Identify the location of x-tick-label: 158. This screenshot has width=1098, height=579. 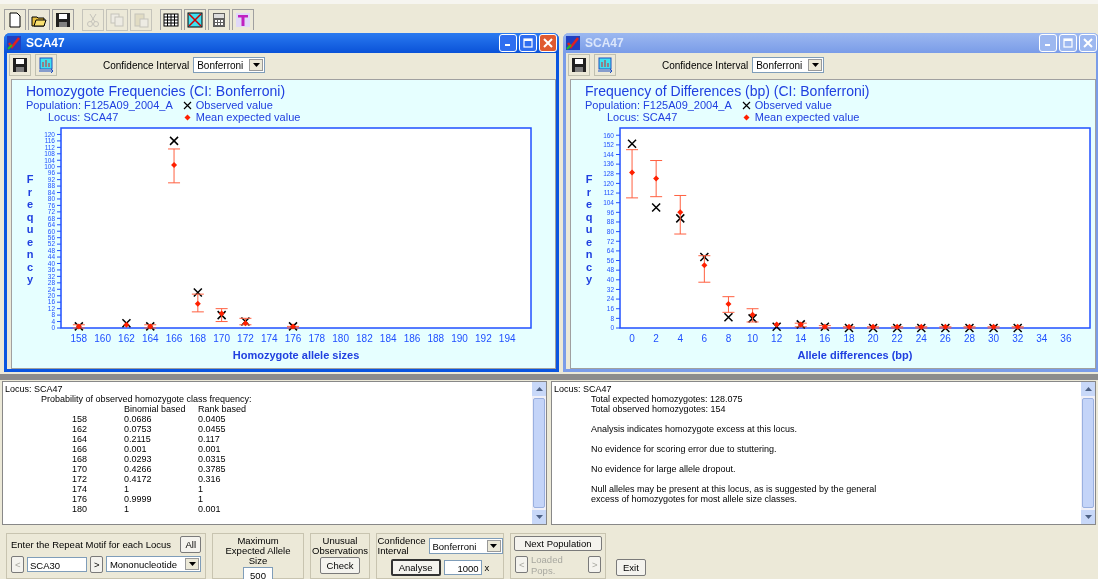
(79, 338).